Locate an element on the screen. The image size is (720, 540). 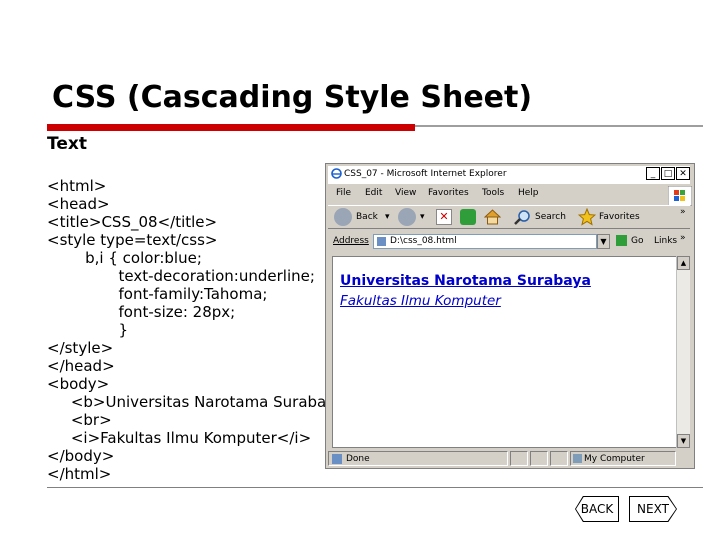
search-label: Search is located at coordinates (550, 217).